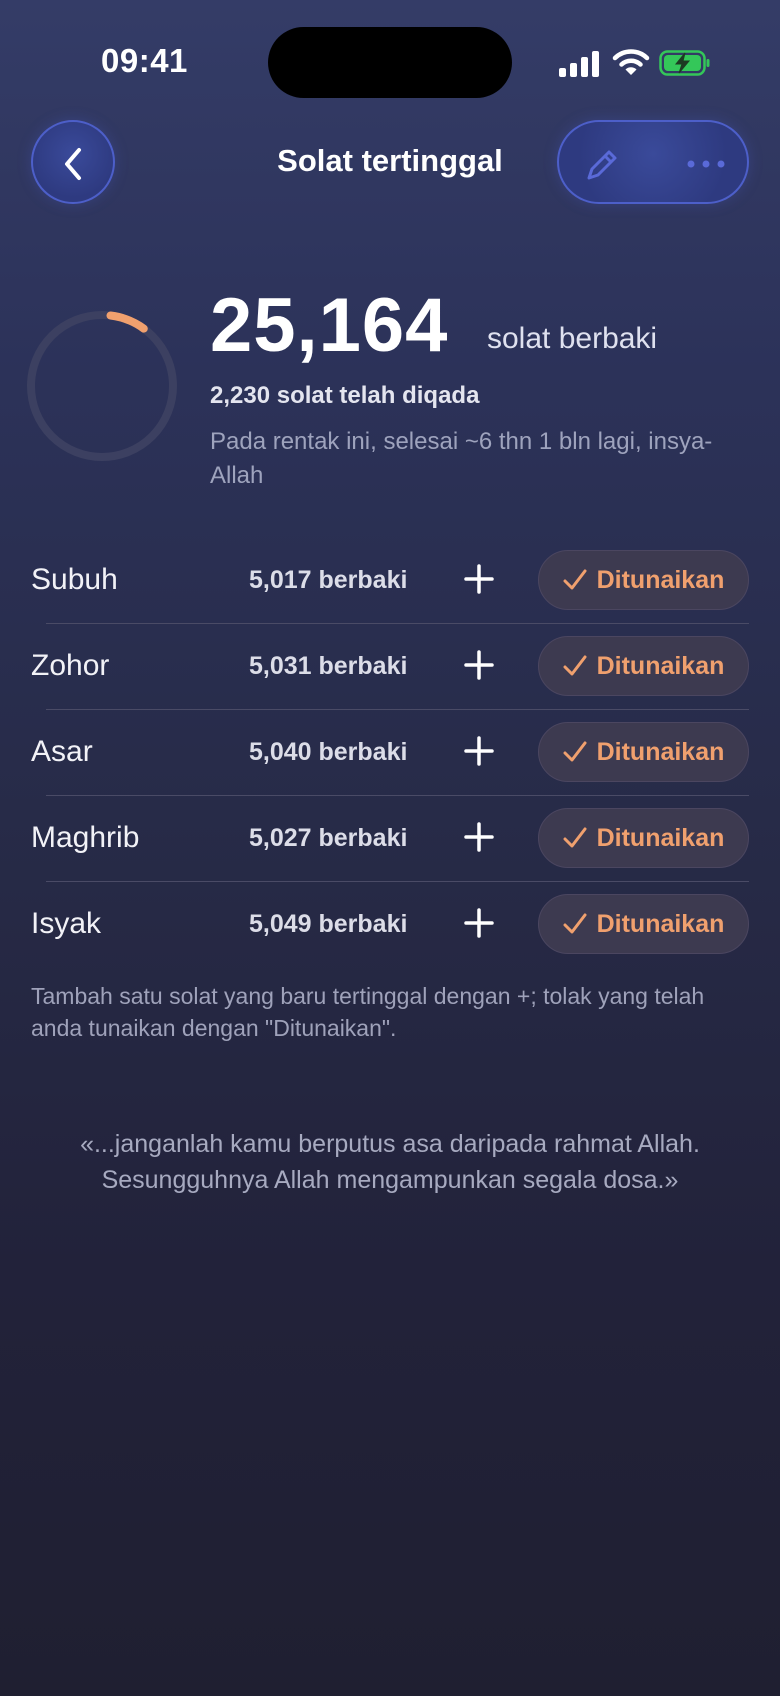  What do you see at coordinates (62, 751) in the screenshot?
I see `prayer-name: Asar` at bounding box center [62, 751].